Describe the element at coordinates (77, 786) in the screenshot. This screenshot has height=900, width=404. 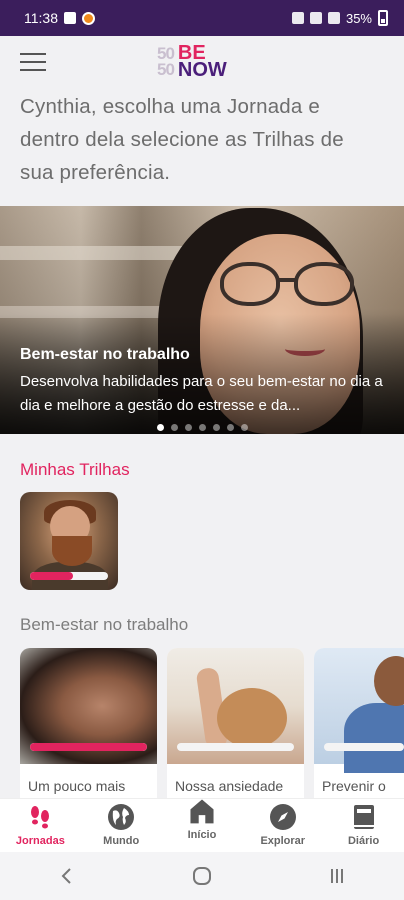
I see `trail-card-label: Um pouco mais` at that location.